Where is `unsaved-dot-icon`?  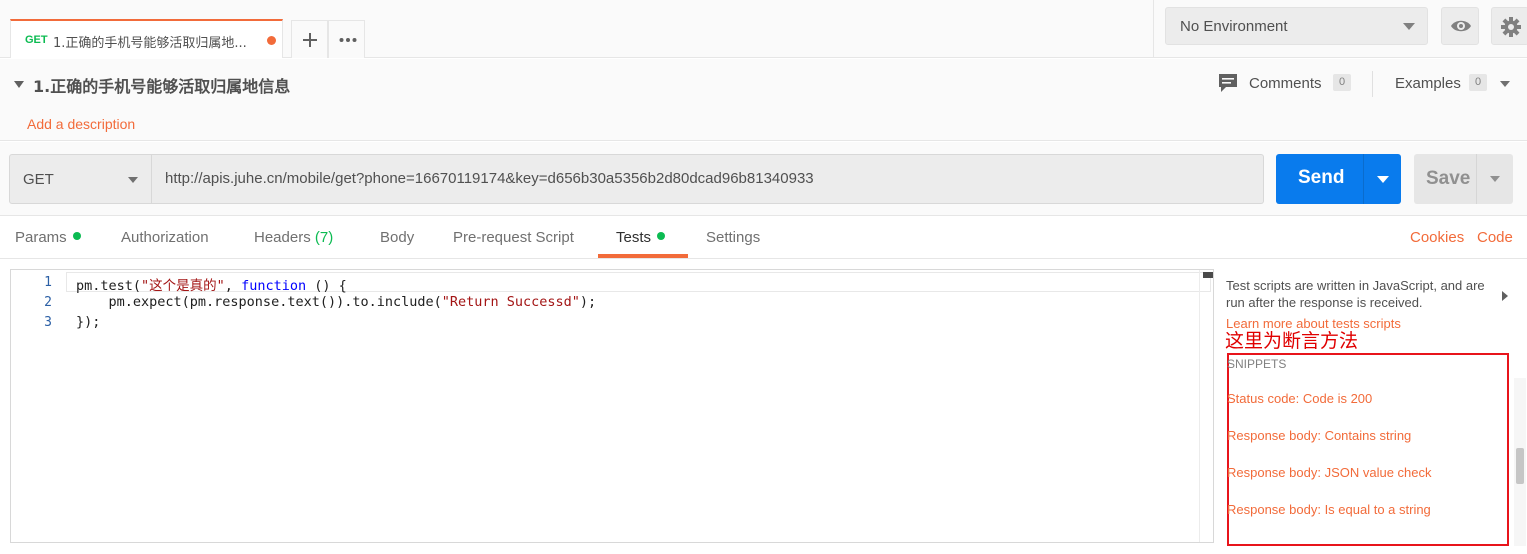
unsaved-dot-icon is located at coordinates (271, 40).